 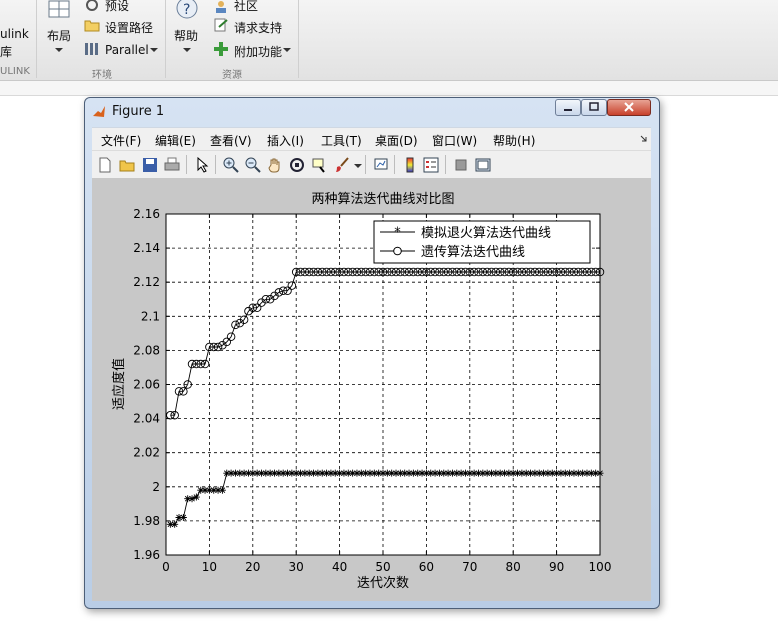 I want to click on community-icon, so click(x=221, y=7).